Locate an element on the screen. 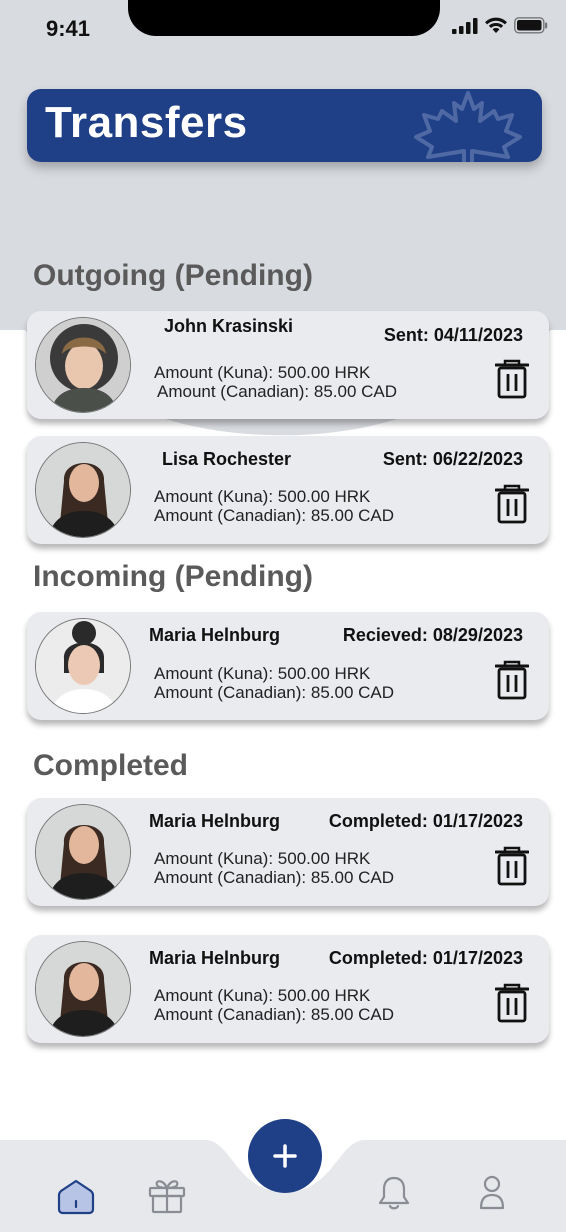 This screenshot has width=566, height=1232. section-title-incoming: Incoming (Pending) is located at coordinates (173, 576).